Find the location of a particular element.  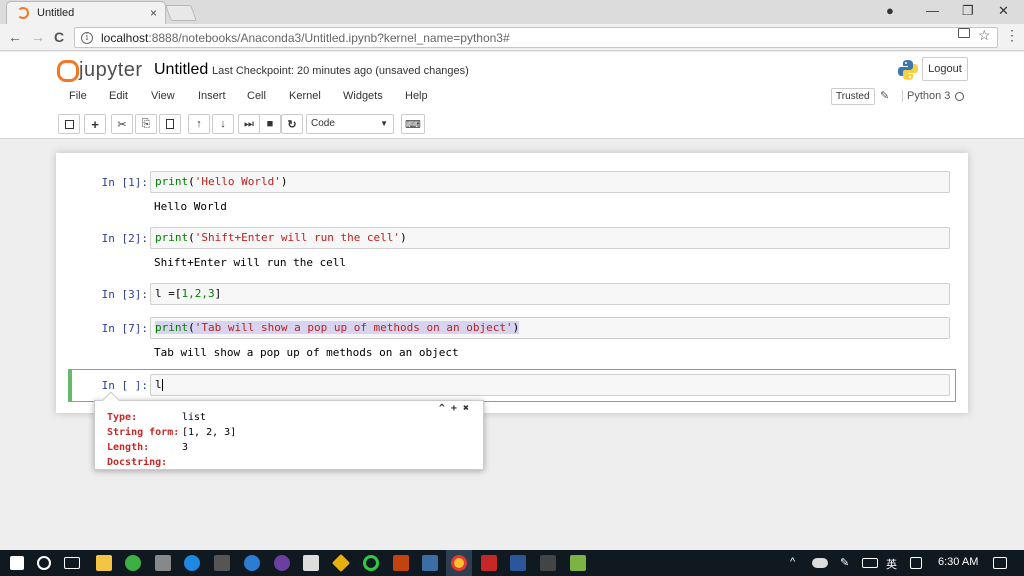

cell-input: l =[1,2,3] is located at coordinates (550, 294).